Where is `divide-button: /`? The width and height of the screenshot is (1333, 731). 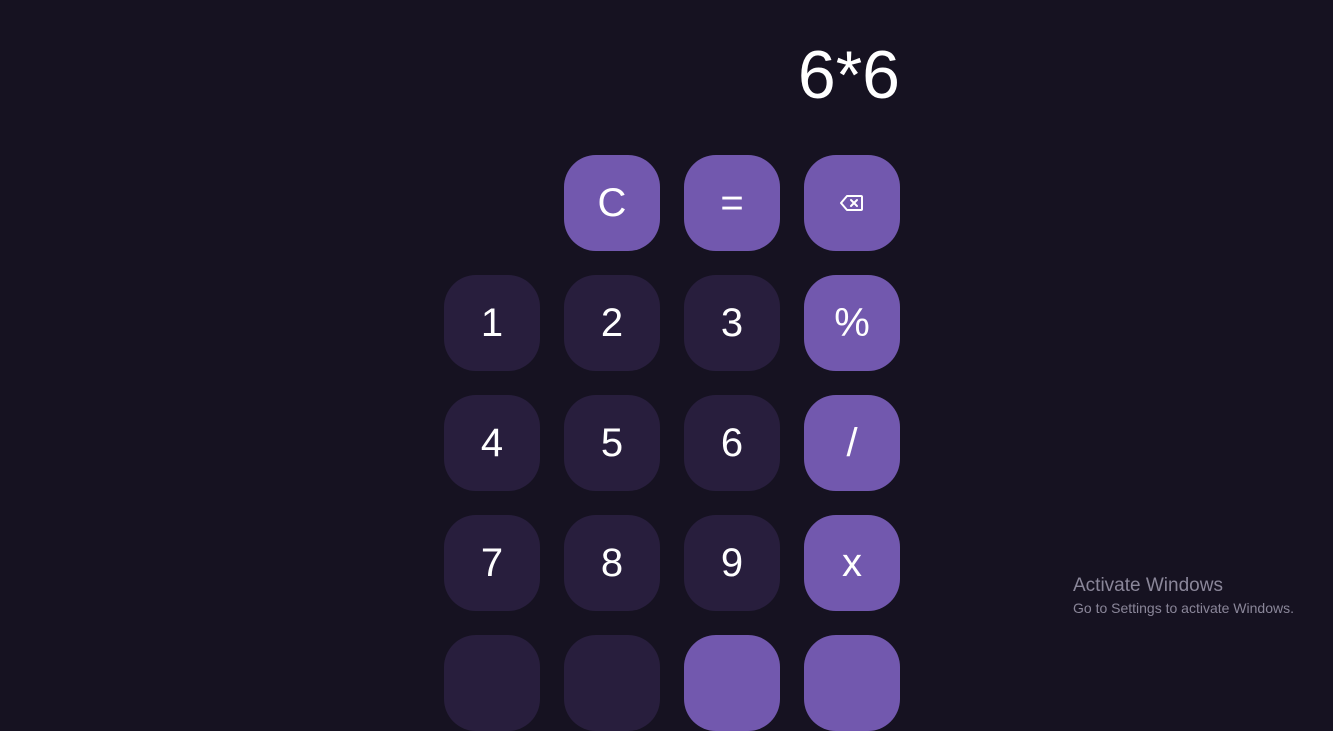 divide-button: / is located at coordinates (852, 443).